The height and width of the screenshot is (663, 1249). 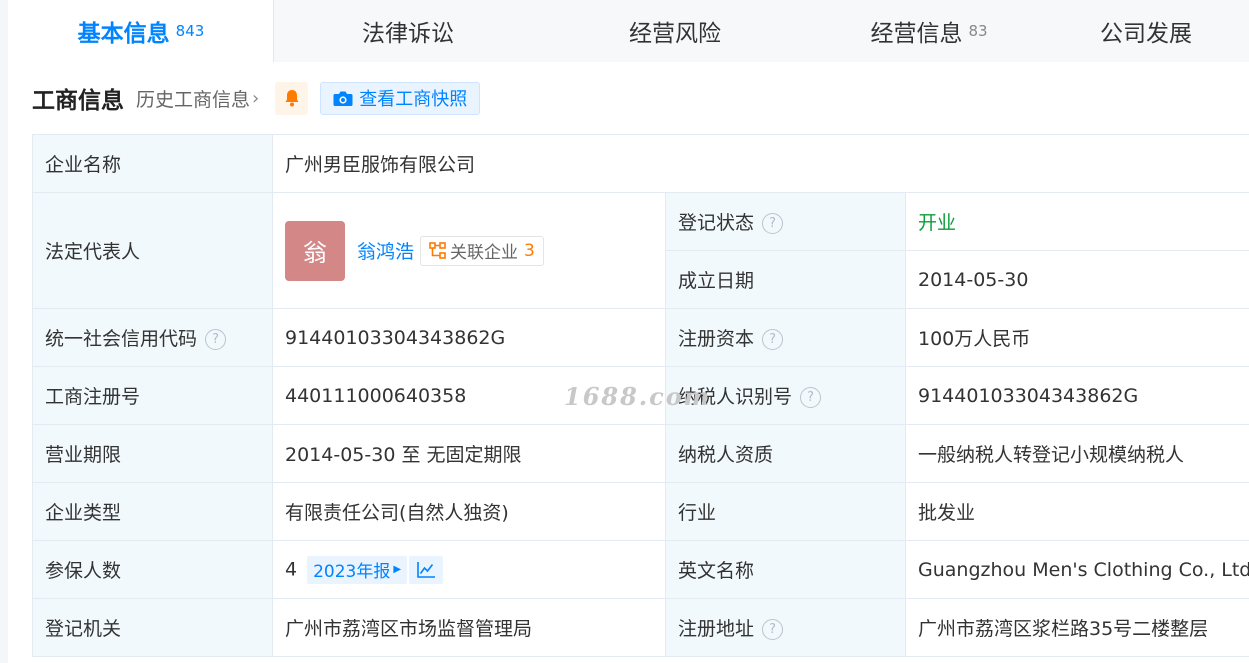 I want to click on tab-risk: 经营风险, so click(x=675, y=31).